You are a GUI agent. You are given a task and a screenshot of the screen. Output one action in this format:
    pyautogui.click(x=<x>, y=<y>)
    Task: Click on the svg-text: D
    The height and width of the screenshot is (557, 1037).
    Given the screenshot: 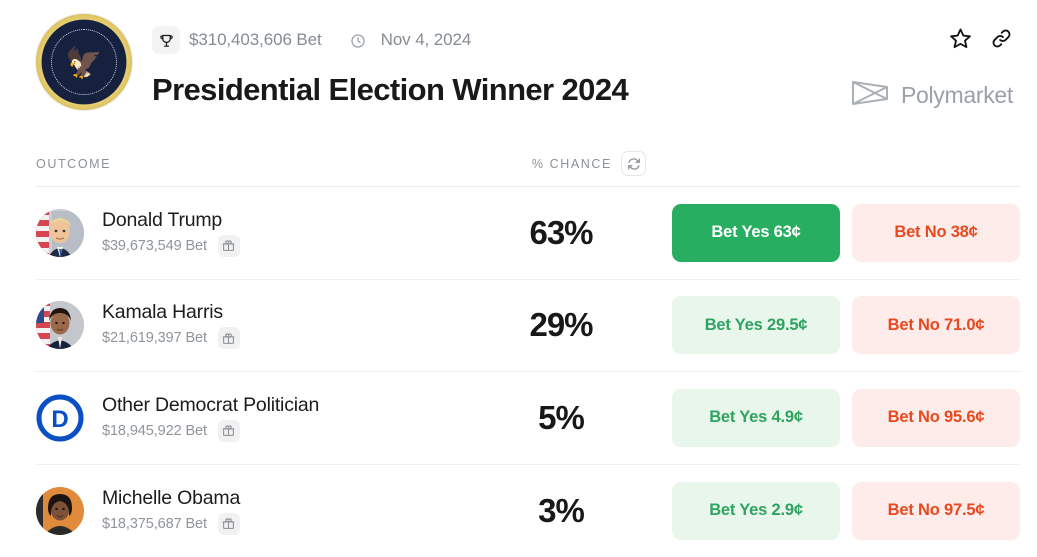 What is the action you would take?
    pyautogui.click(x=59, y=419)
    